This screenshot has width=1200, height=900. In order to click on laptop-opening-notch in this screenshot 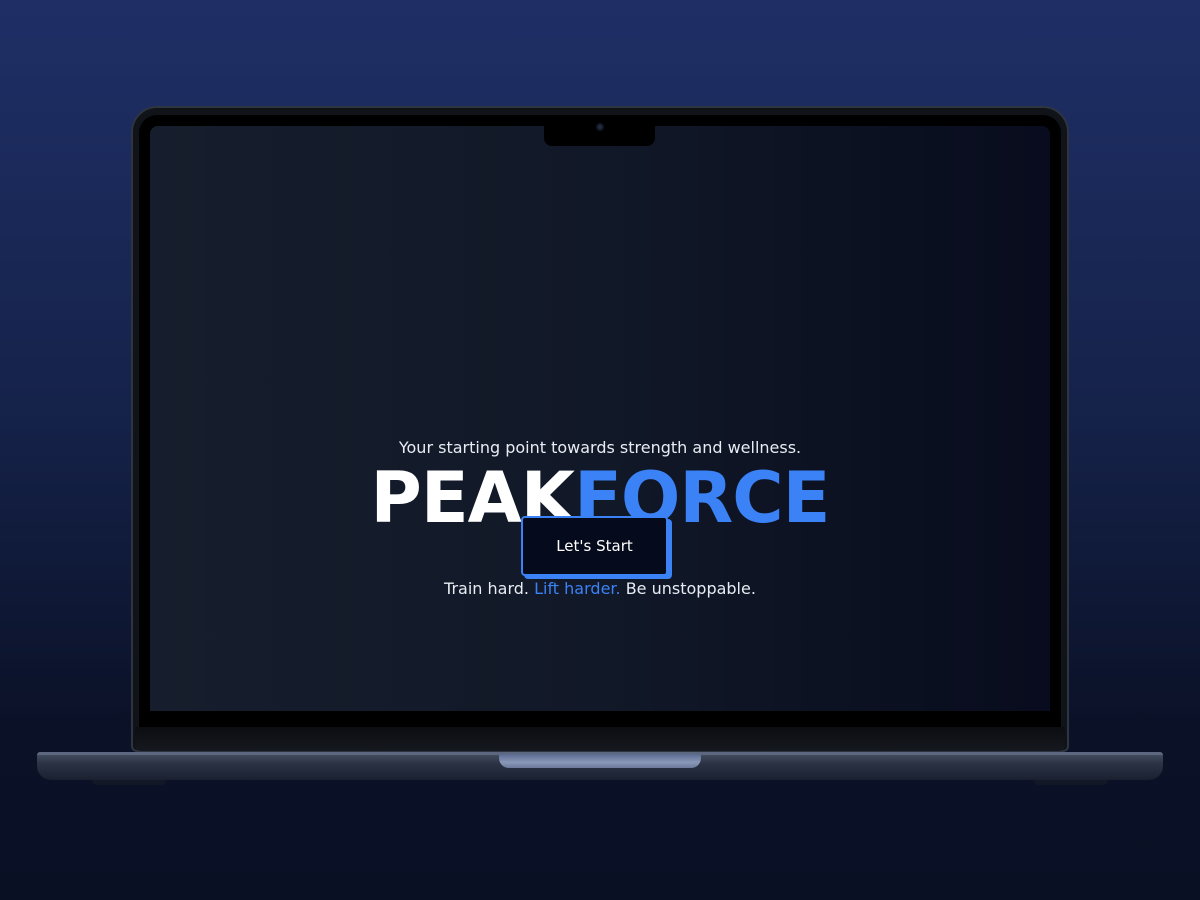, I will do `click(600, 761)`.